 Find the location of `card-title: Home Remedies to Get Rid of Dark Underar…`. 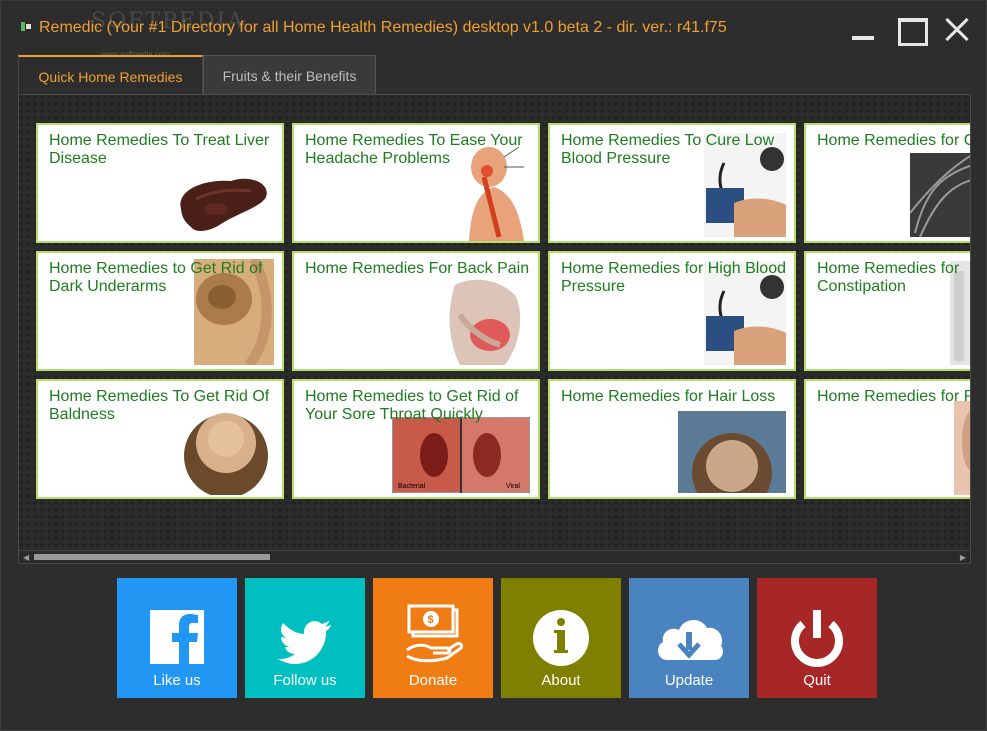

card-title: Home Remedies to Get Rid of Dark Underar… is located at coordinates (156, 277).